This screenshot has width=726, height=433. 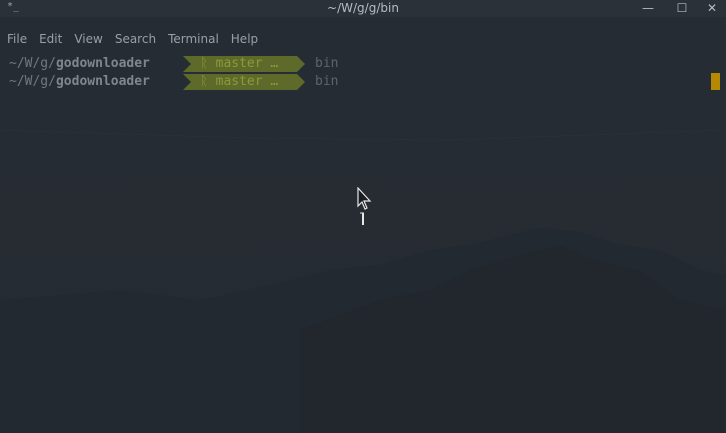 I want to click on menu-edit: Edit, so click(x=50, y=40).